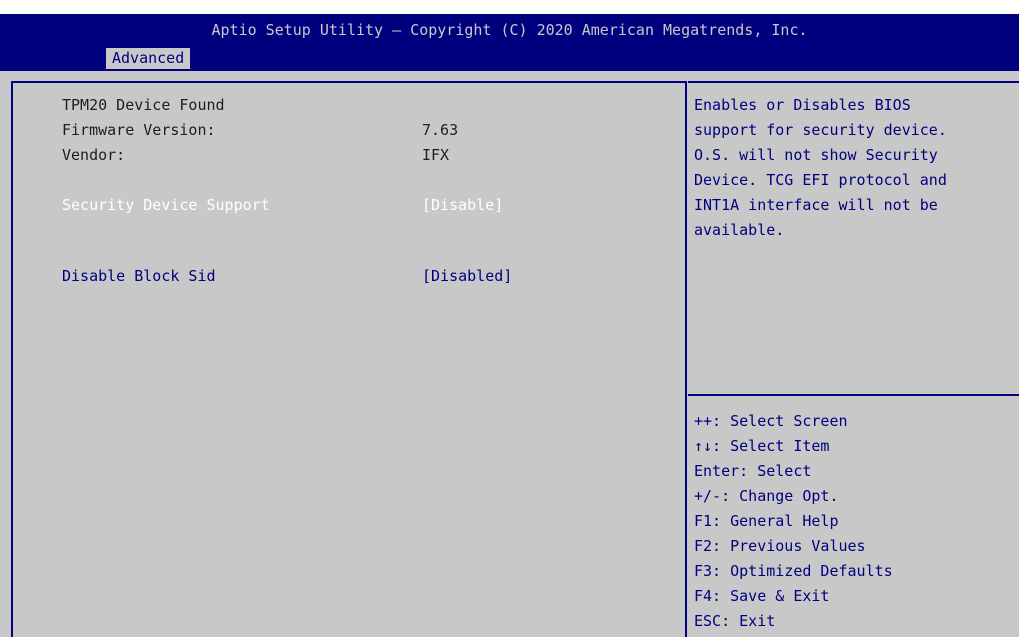 The width and height of the screenshot is (1019, 637). Describe the element at coordinates (753, 471) in the screenshot. I see `key-enter-select: Enter: Select` at that location.